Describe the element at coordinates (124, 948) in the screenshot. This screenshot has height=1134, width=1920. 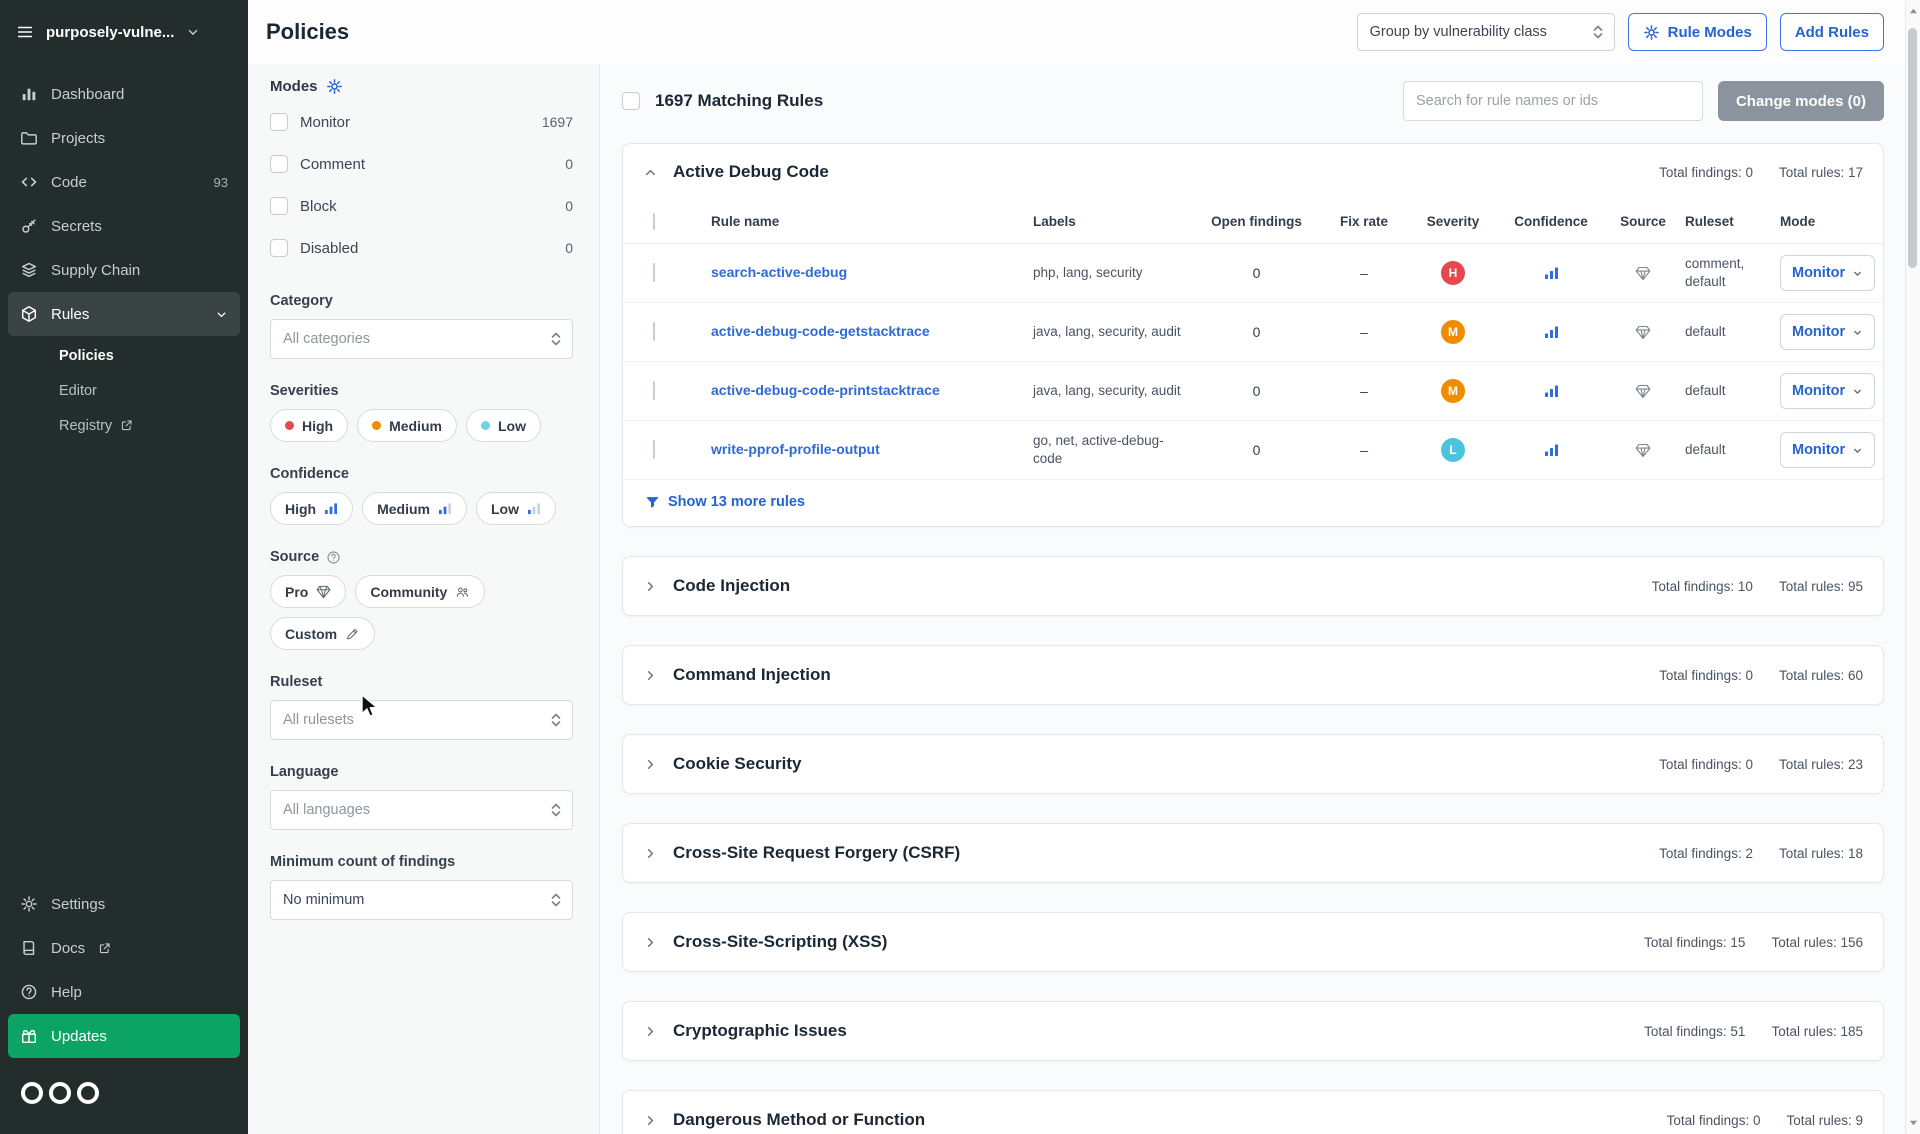
I see `sidebar-item-docs: Docs` at that location.